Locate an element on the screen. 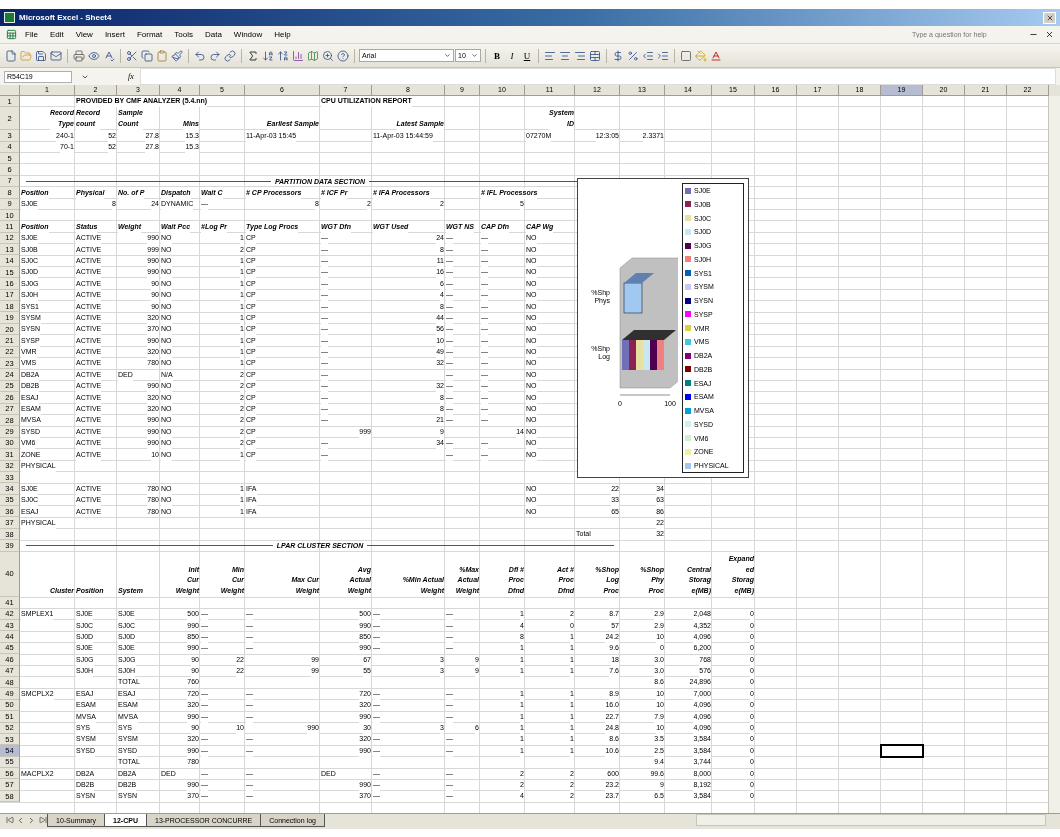 The width and height of the screenshot is (1060, 837). brush-icon is located at coordinates (177, 55).